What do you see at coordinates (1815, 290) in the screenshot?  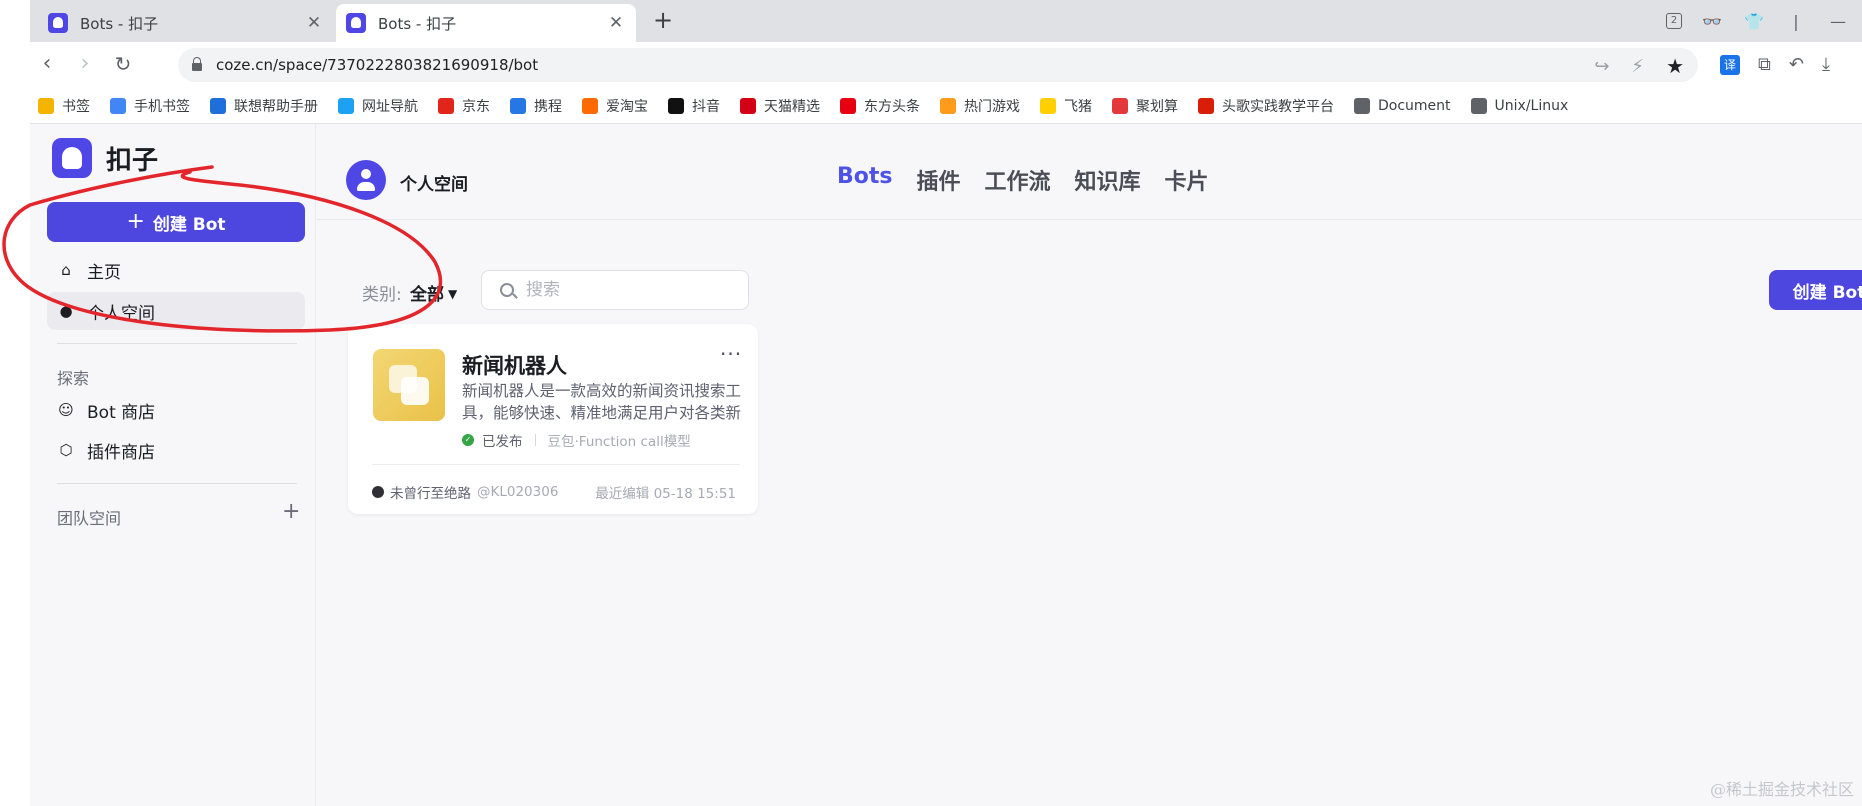 I see `create-bot-button: 创建 Bot` at bounding box center [1815, 290].